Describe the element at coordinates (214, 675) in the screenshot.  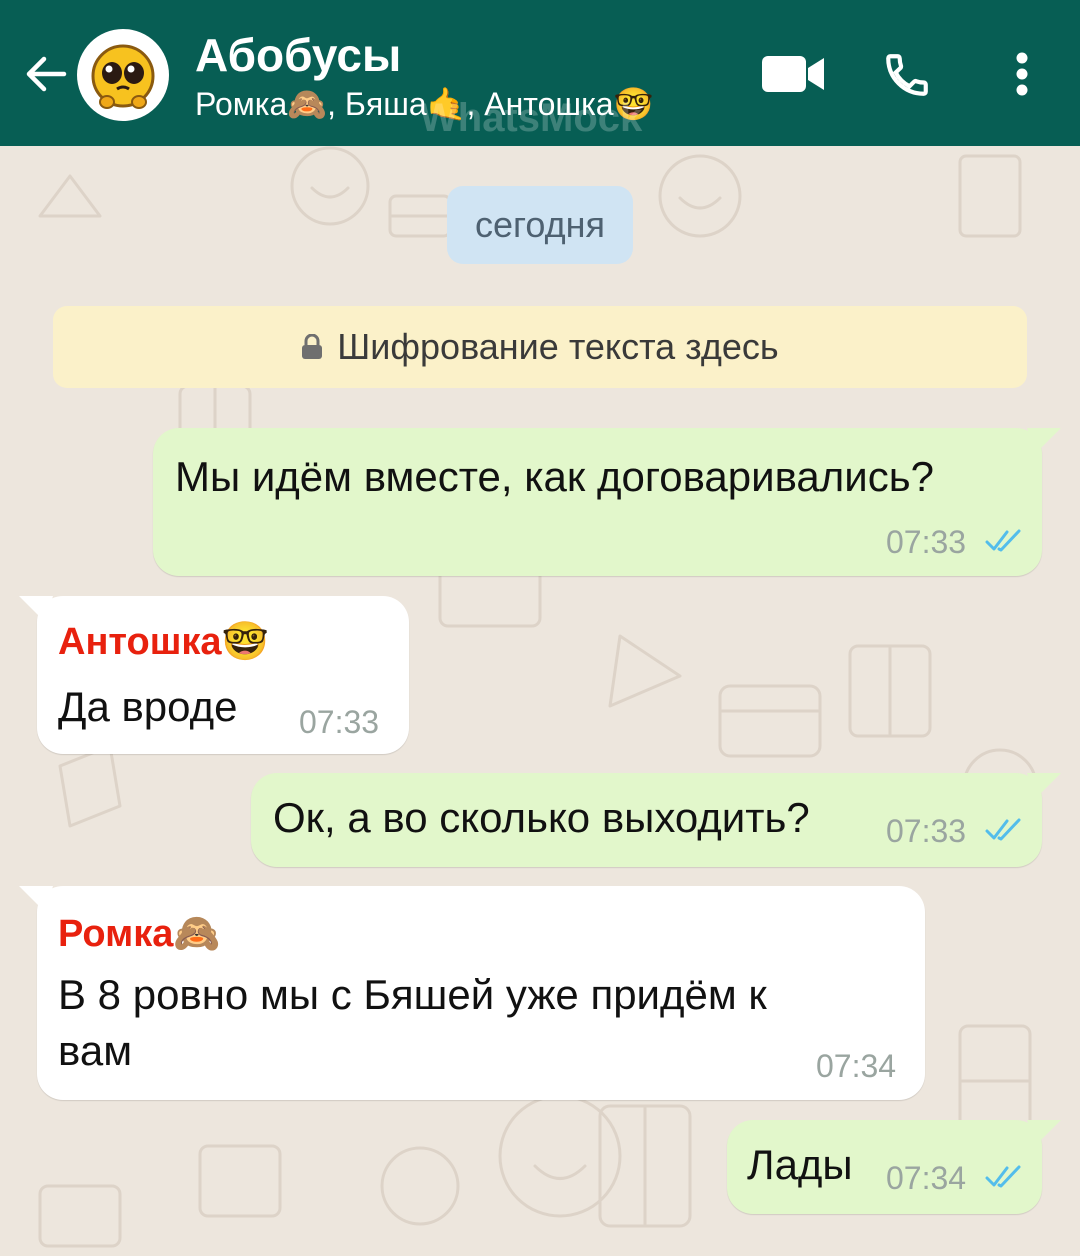
I see `message-bubble-incoming: Антошка🤓 Да вроде 07:33` at that location.